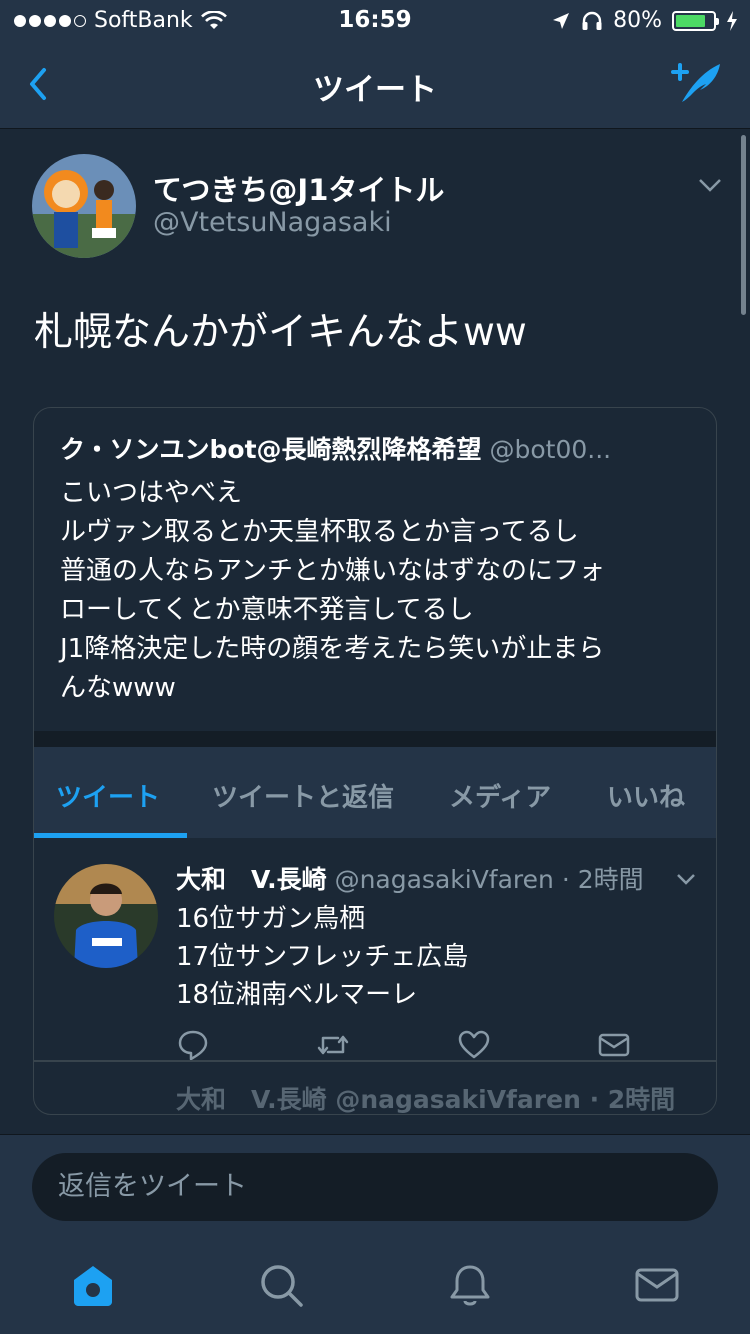  Describe the element at coordinates (743, 225) in the screenshot. I see `scrollbar` at that location.